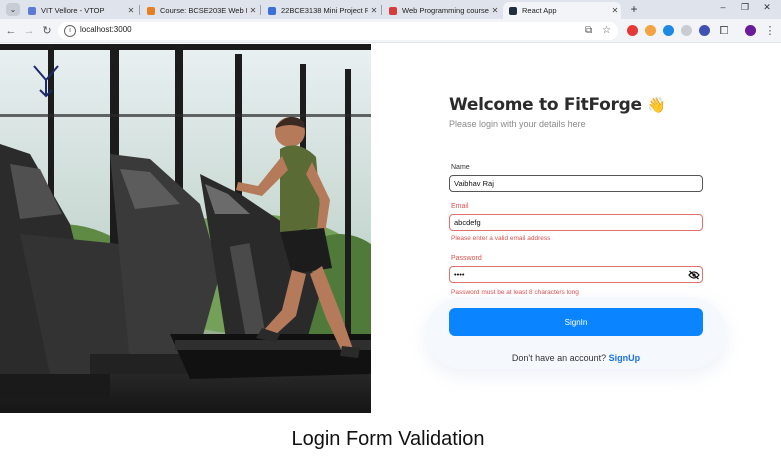 This screenshot has height=460, width=781. What do you see at coordinates (13, 9) in the screenshot?
I see `tab-search-chevron-icon: ⌄` at bounding box center [13, 9].